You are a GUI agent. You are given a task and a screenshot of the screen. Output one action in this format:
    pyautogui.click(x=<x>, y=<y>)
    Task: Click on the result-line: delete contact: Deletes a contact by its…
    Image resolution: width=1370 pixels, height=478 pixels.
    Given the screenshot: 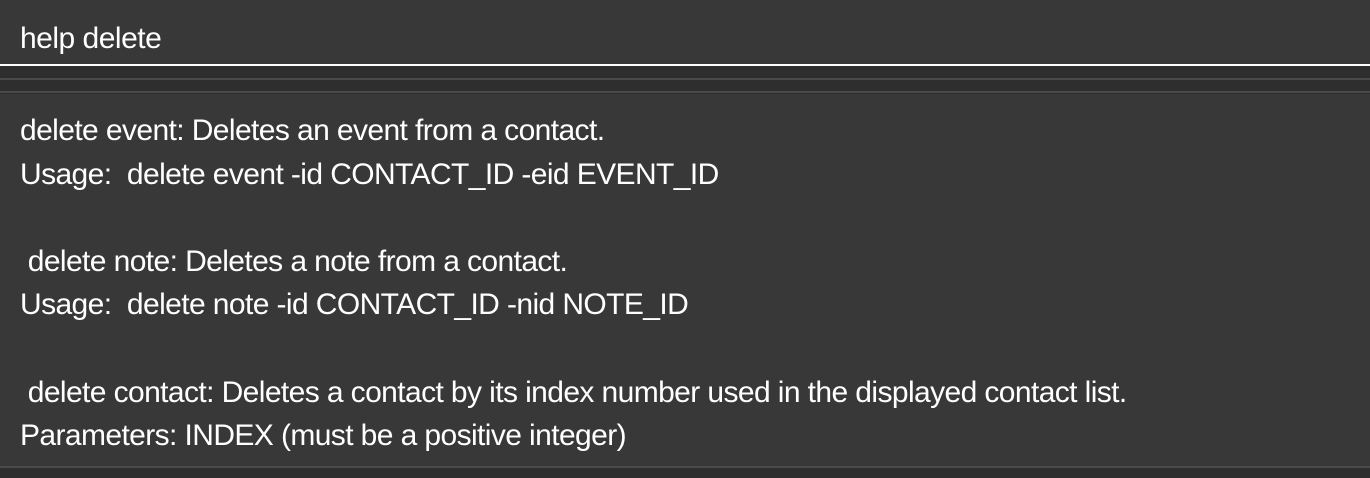 What is the action you would take?
    pyautogui.click(x=574, y=392)
    